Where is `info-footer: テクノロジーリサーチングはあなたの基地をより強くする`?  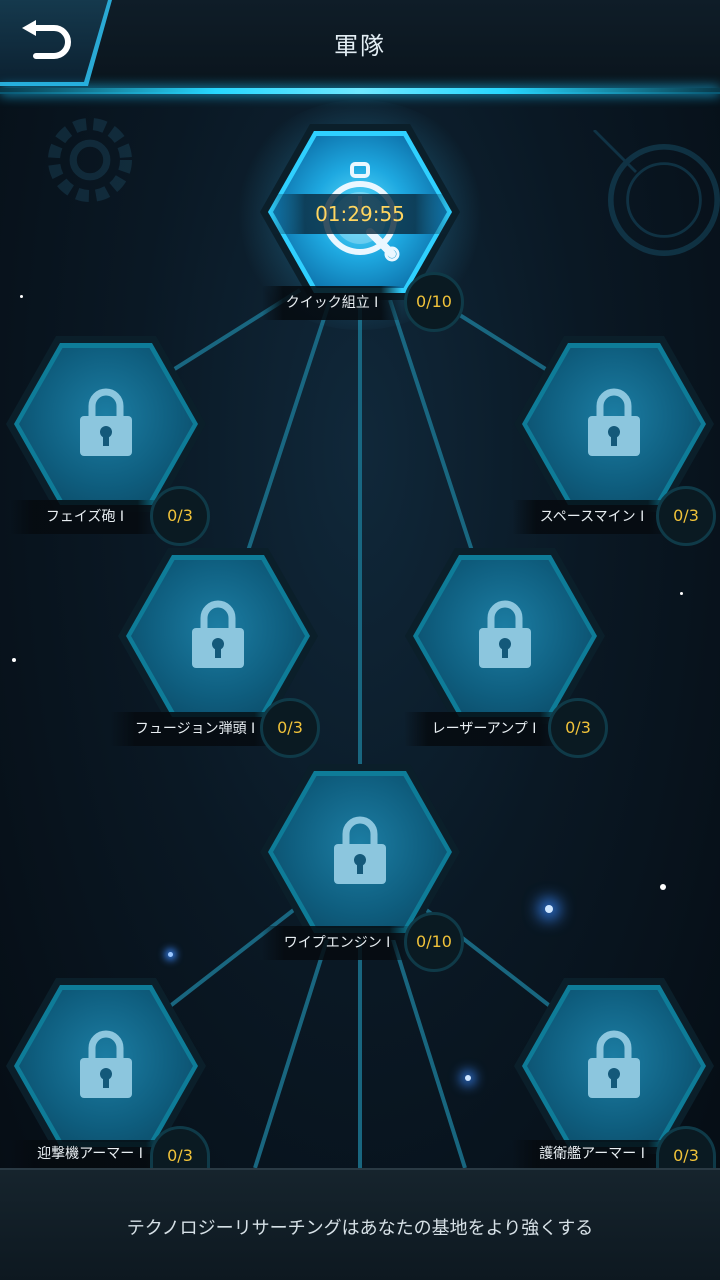 info-footer: テクノロジーリサーチングはあなたの基地をより強くする is located at coordinates (360, 1224).